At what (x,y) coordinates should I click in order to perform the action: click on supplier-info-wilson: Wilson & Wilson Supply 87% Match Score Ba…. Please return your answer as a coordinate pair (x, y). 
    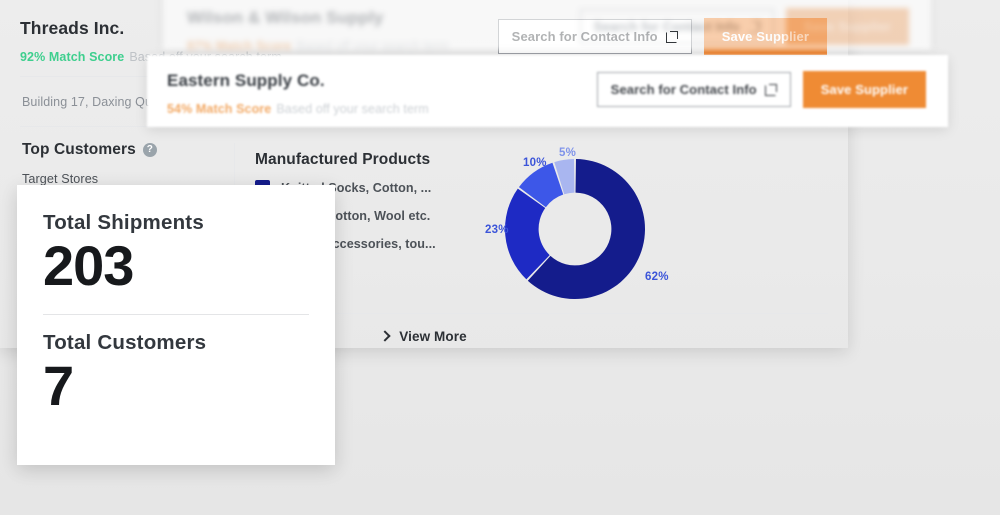
    Looking at the image, I should click on (318, 30).